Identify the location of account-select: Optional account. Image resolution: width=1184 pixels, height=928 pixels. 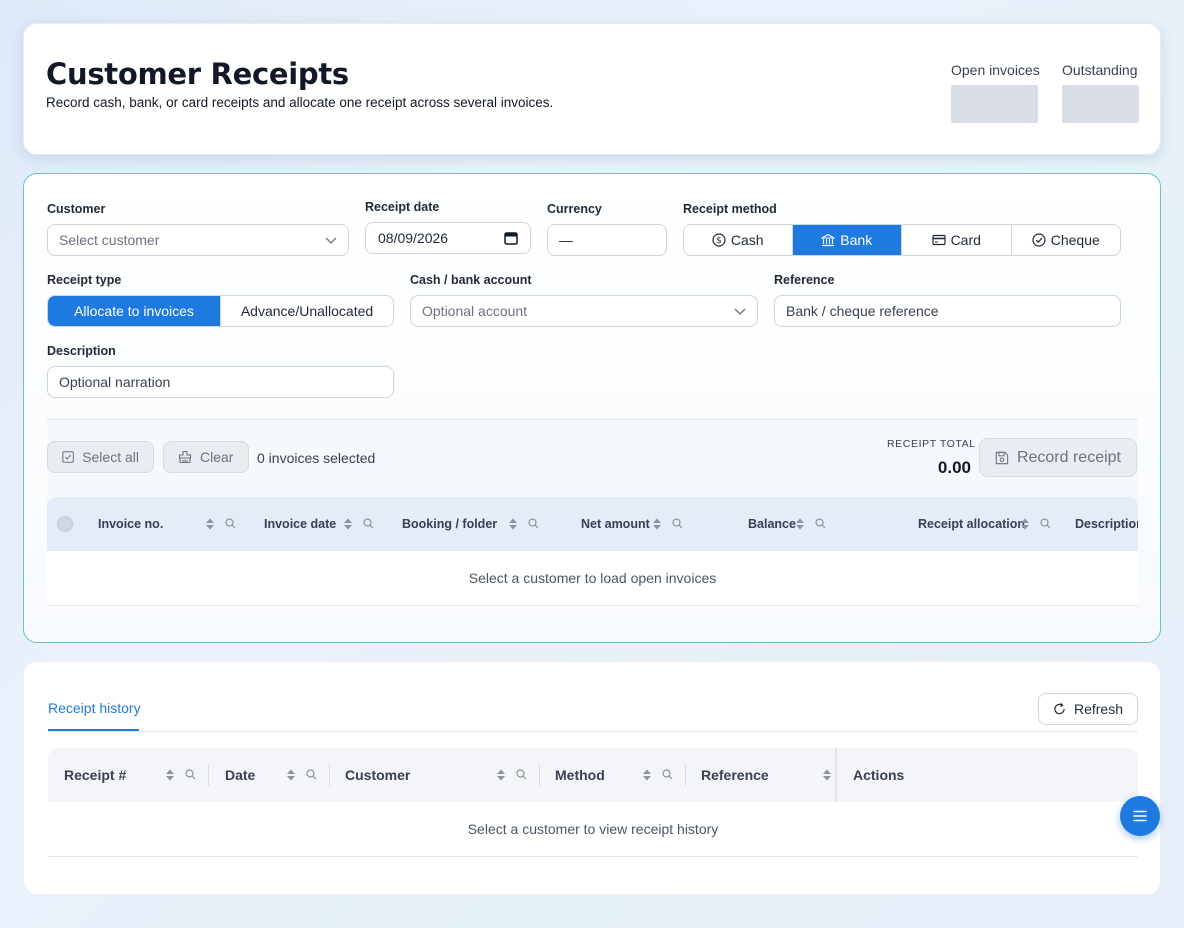
(584, 311).